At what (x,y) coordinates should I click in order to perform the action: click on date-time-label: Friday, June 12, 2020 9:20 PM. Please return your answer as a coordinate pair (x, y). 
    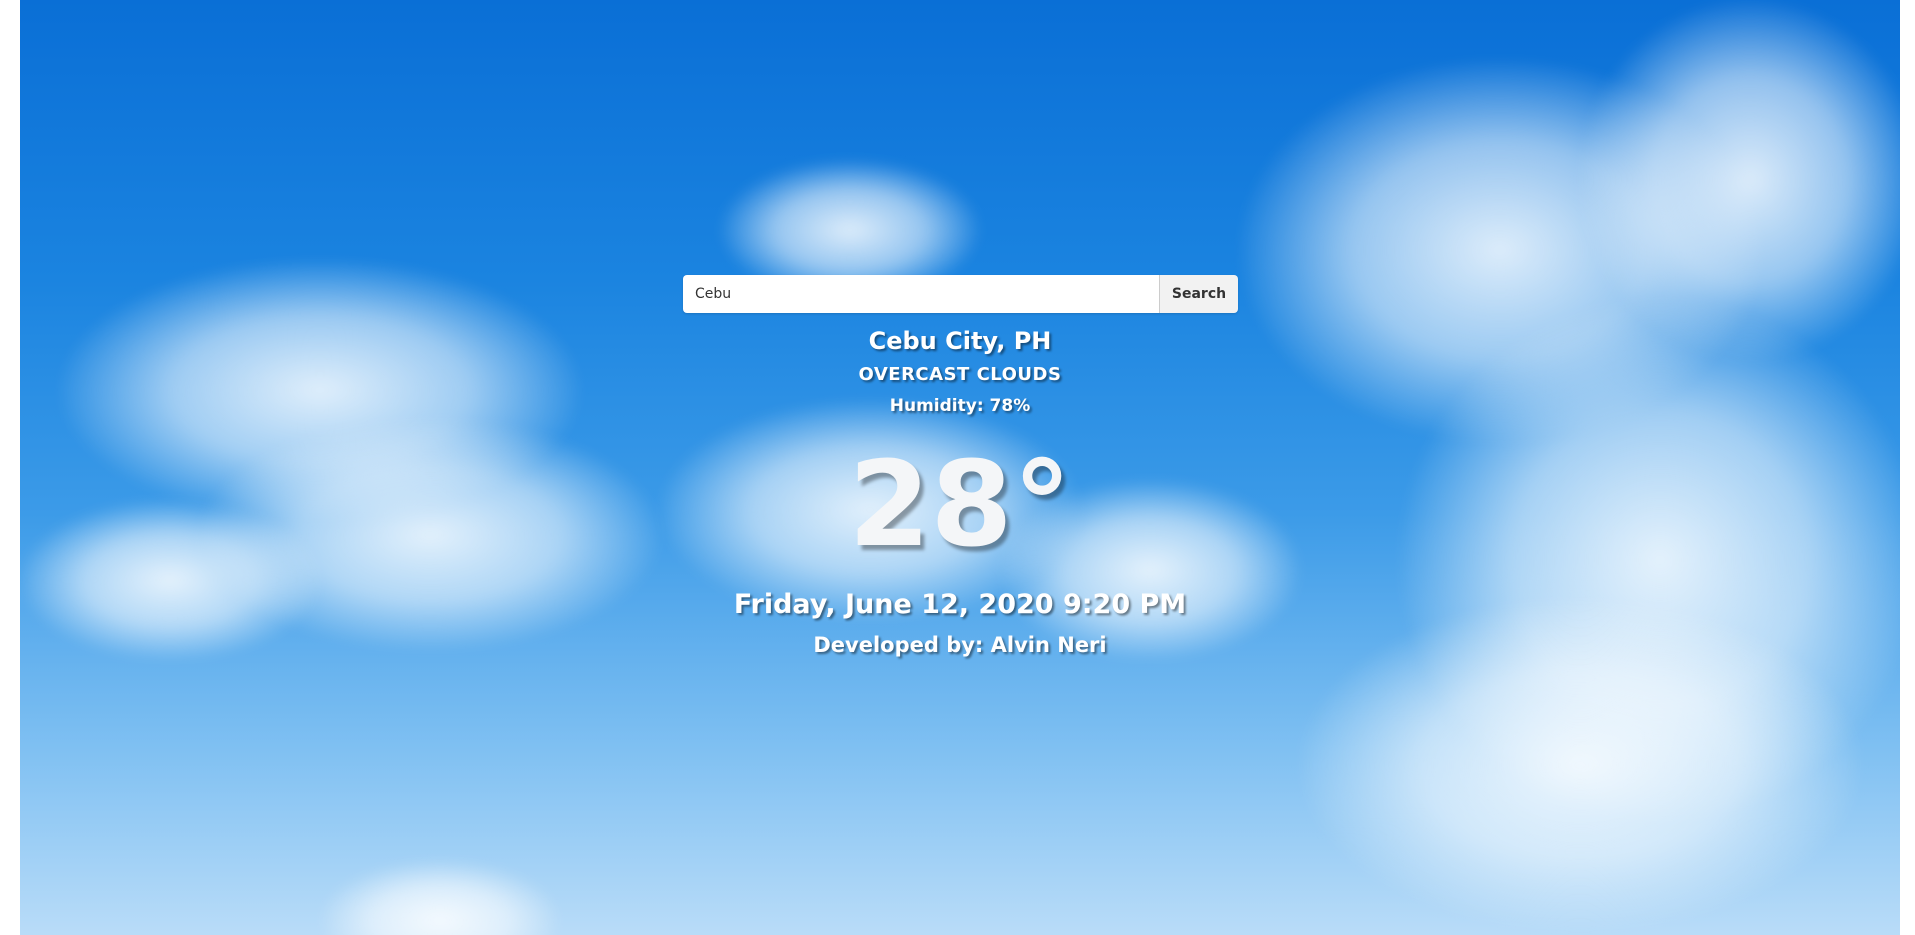
    Looking at the image, I should click on (960, 604).